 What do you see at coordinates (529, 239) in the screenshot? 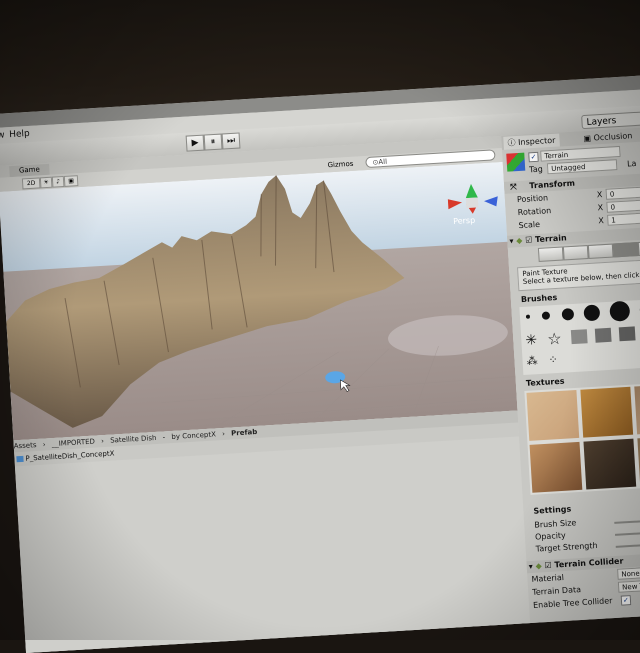
I see `terrain-enabled-icon: ☑` at bounding box center [529, 239].